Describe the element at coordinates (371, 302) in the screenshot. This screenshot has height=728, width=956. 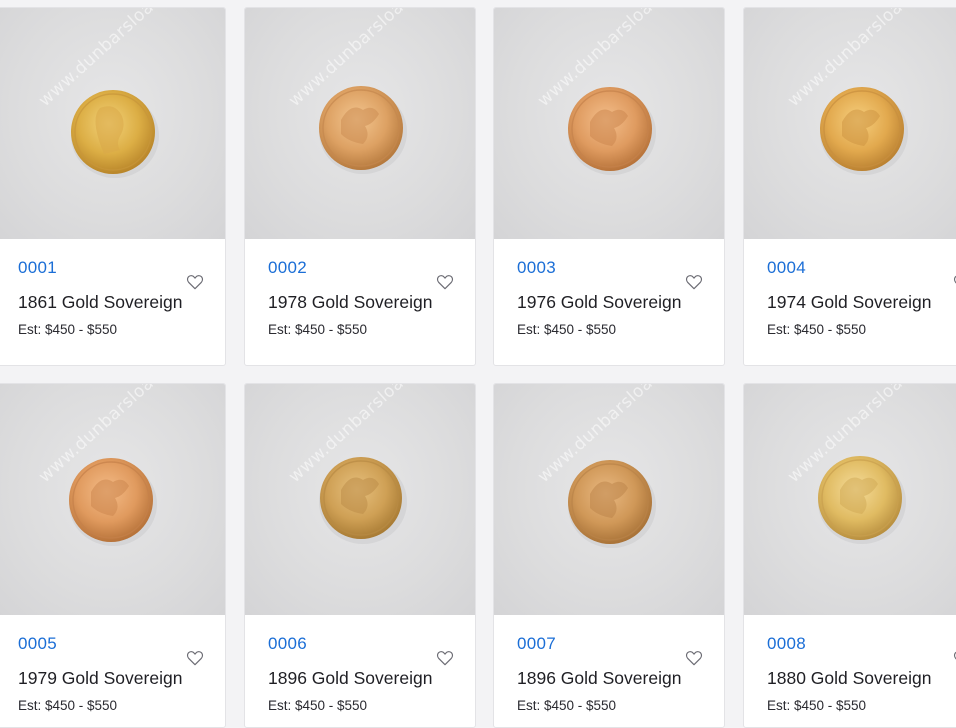
I see `lot-title: 1978 Gold Sovereign` at that location.